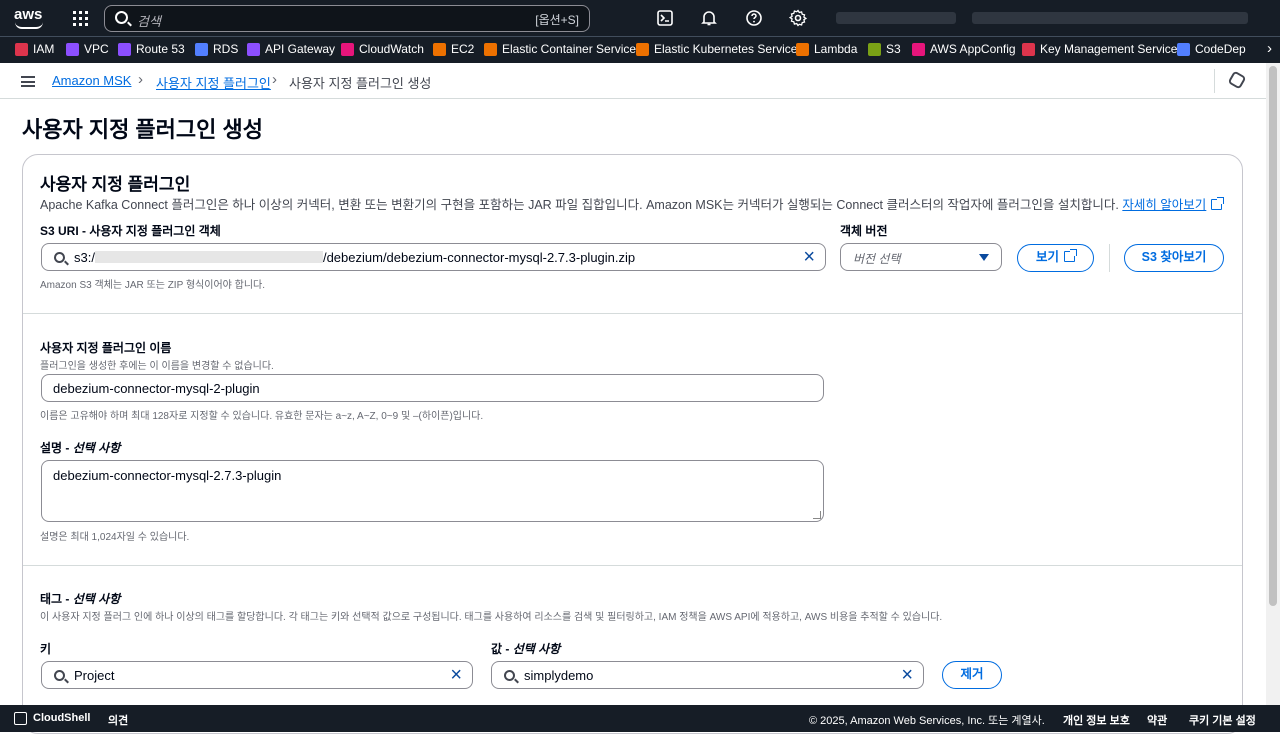  I want to click on favorite-ecs: Elastic Container Service, so click(560, 49).